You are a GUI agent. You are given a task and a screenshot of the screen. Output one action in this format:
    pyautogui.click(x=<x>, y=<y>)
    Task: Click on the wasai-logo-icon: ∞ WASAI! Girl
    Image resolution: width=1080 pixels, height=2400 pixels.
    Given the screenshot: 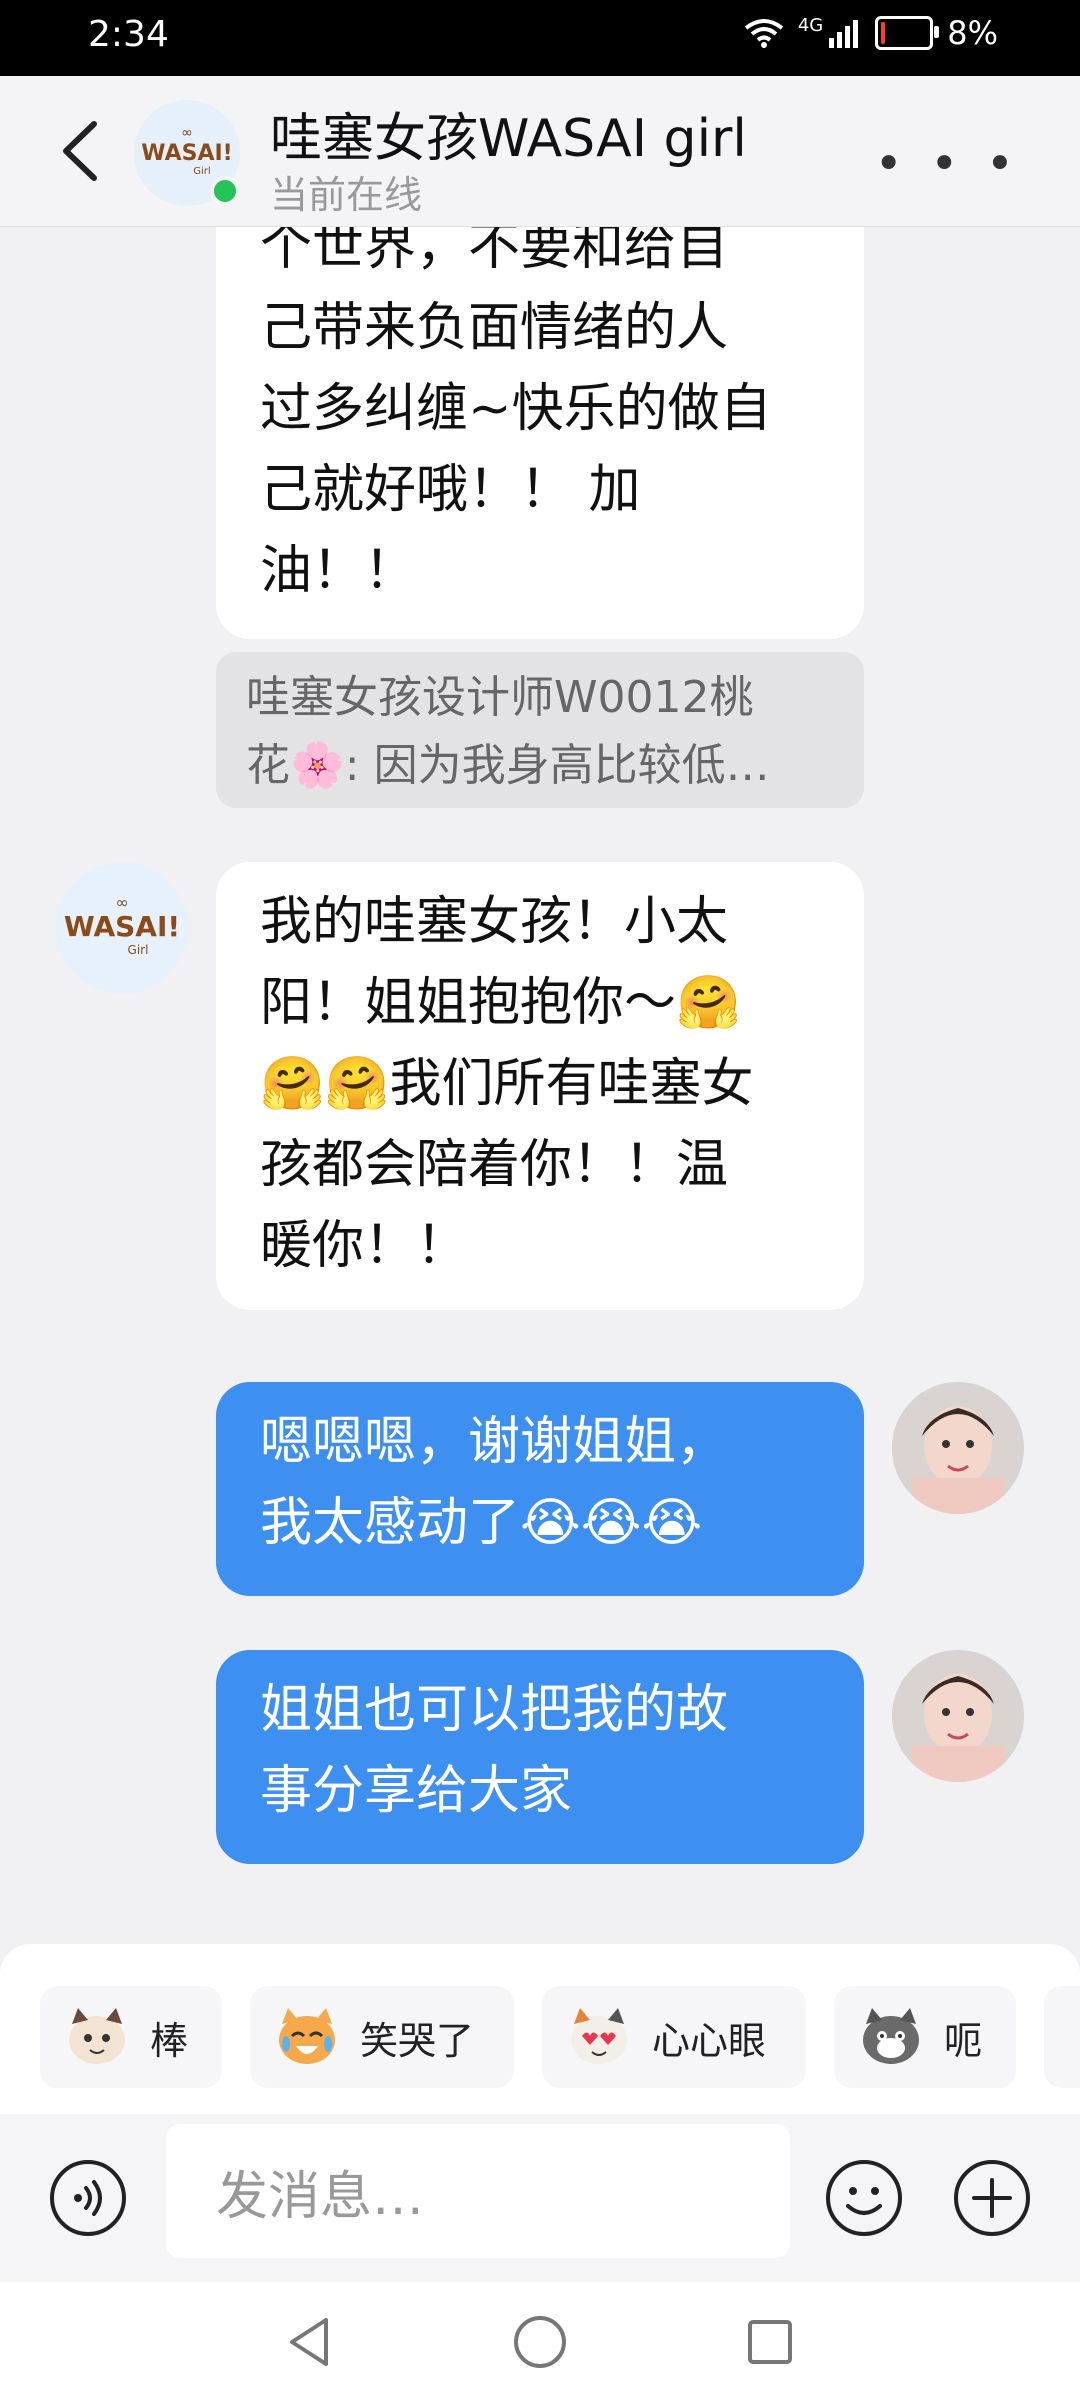 What is the action you would take?
    pyautogui.click(x=122, y=928)
    